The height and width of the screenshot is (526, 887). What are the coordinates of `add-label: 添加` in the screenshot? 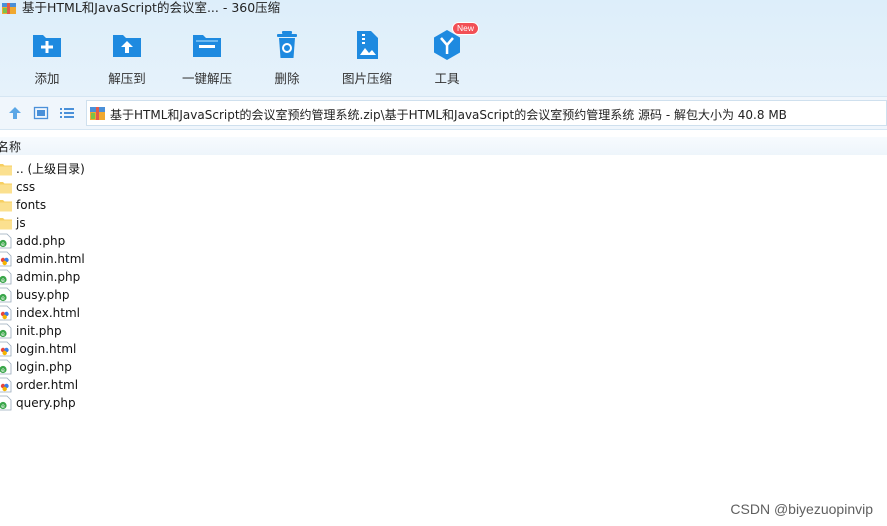 It's located at (47, 78).